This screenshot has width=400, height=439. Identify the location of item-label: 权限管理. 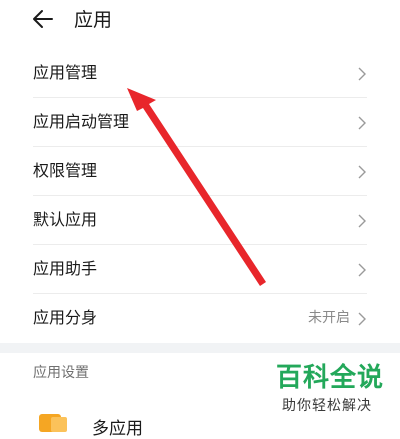
(65, 170).